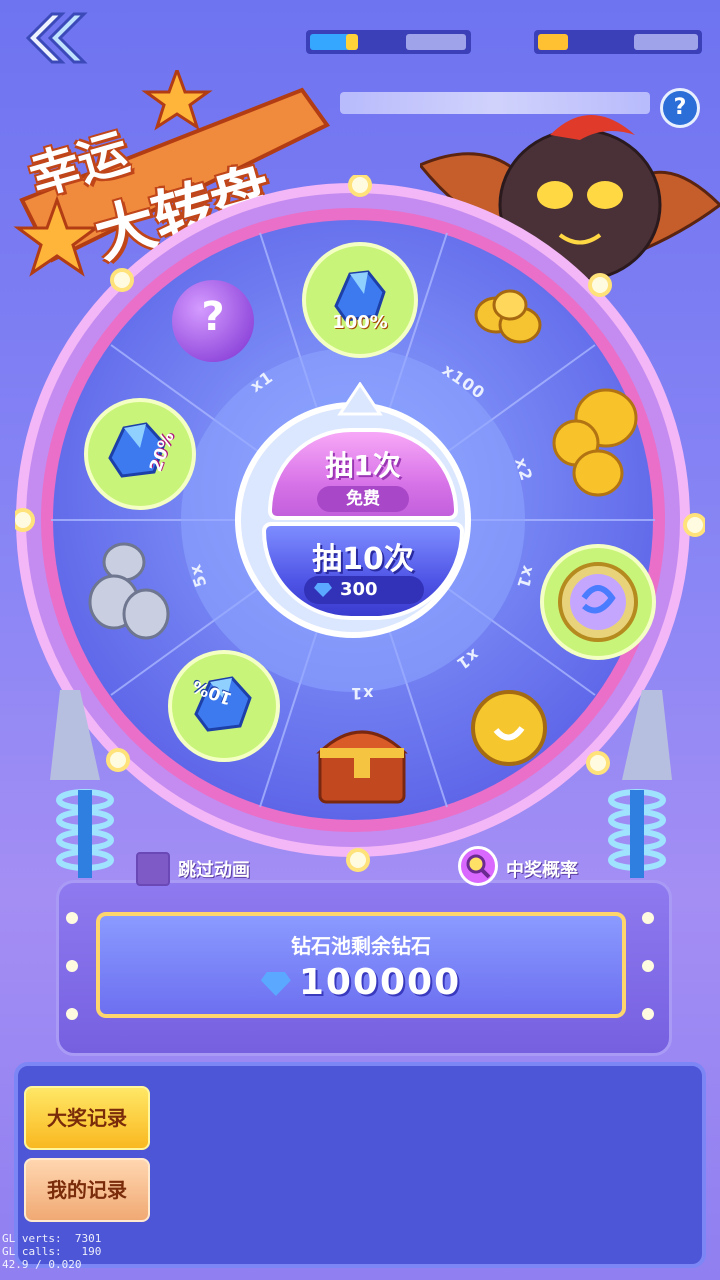 This screenshot has width=720, height=1280. What do you see at coordinates (360, 399) in the screenshot?
I see `wheel-pointer-icon` at bounding box center [360, 399].